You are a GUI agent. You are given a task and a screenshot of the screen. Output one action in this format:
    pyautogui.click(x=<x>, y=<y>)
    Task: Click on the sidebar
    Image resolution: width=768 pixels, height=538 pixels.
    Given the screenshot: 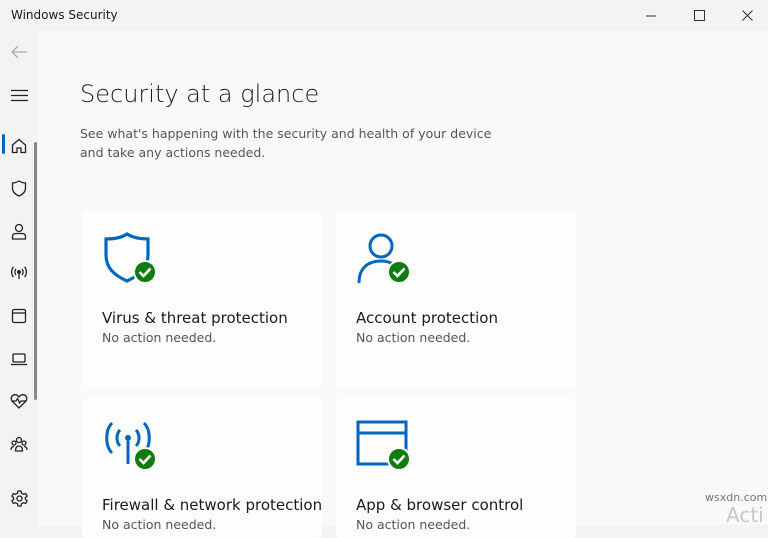 What is the action you would take?
    pyautogui.click(x=19, y=278)
    